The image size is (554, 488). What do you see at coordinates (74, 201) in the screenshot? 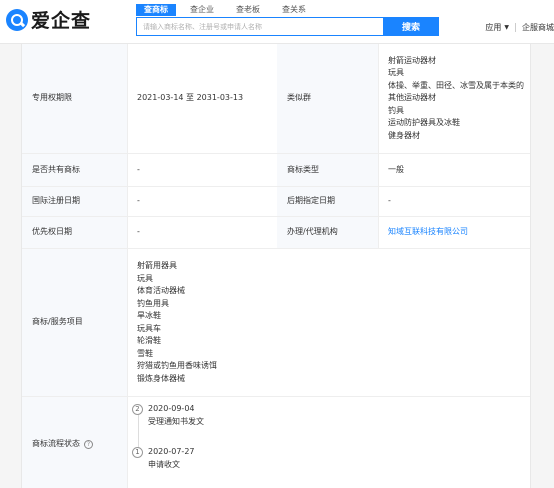
I see `label-intl-date: 国际注册日期` at bounding box center [74, 201].